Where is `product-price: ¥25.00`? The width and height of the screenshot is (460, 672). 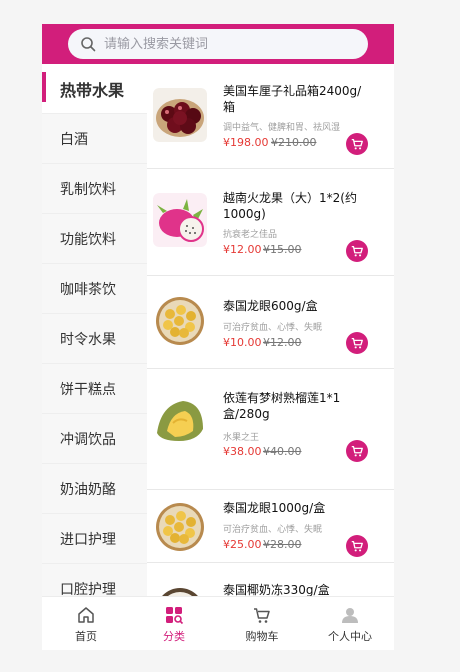
product-price: ¥25.00 is located at coordinates (242, 544).